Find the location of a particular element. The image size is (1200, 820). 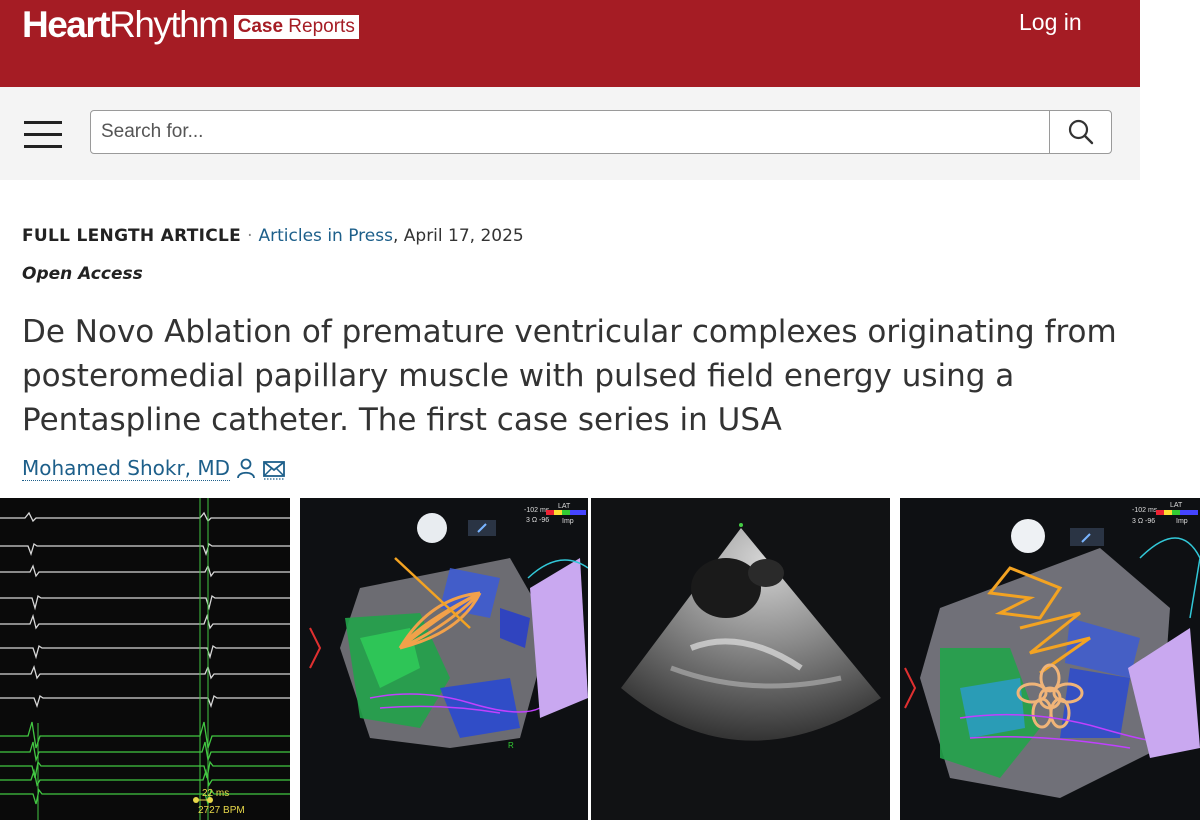

echocardiogram-image is located at coordinates (740, 659).